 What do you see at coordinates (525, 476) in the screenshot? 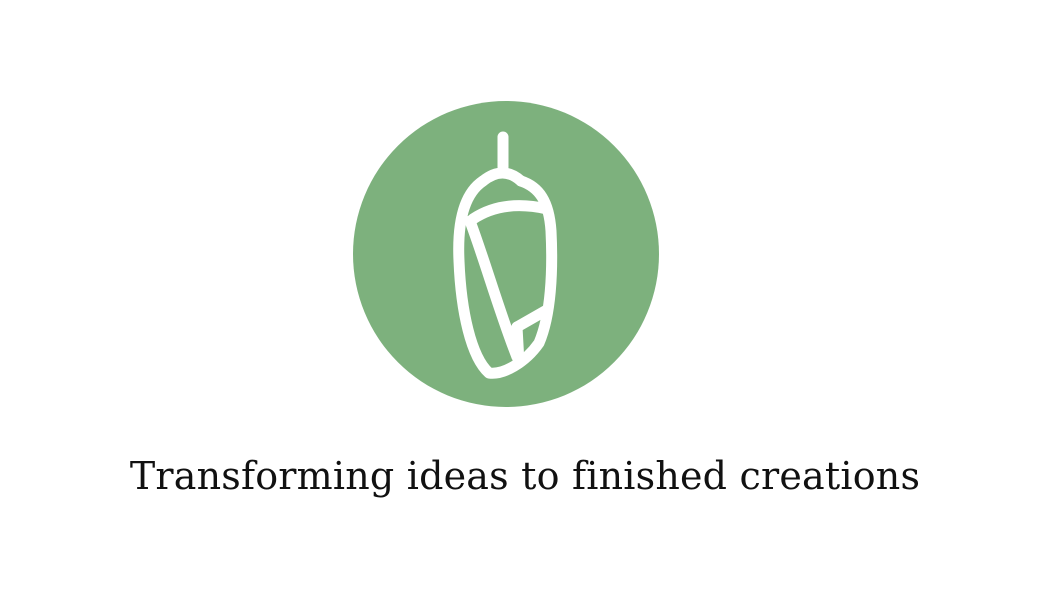
I see `tagline-text: Transforming ideas to finished creations` at bounding box center [525, 476].